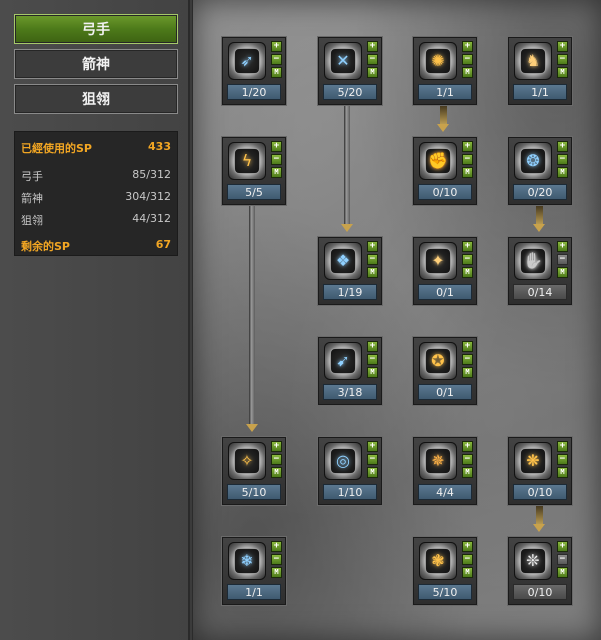 The image size is (601, 640). I want to click on connector-arrow, so click(347, 228).